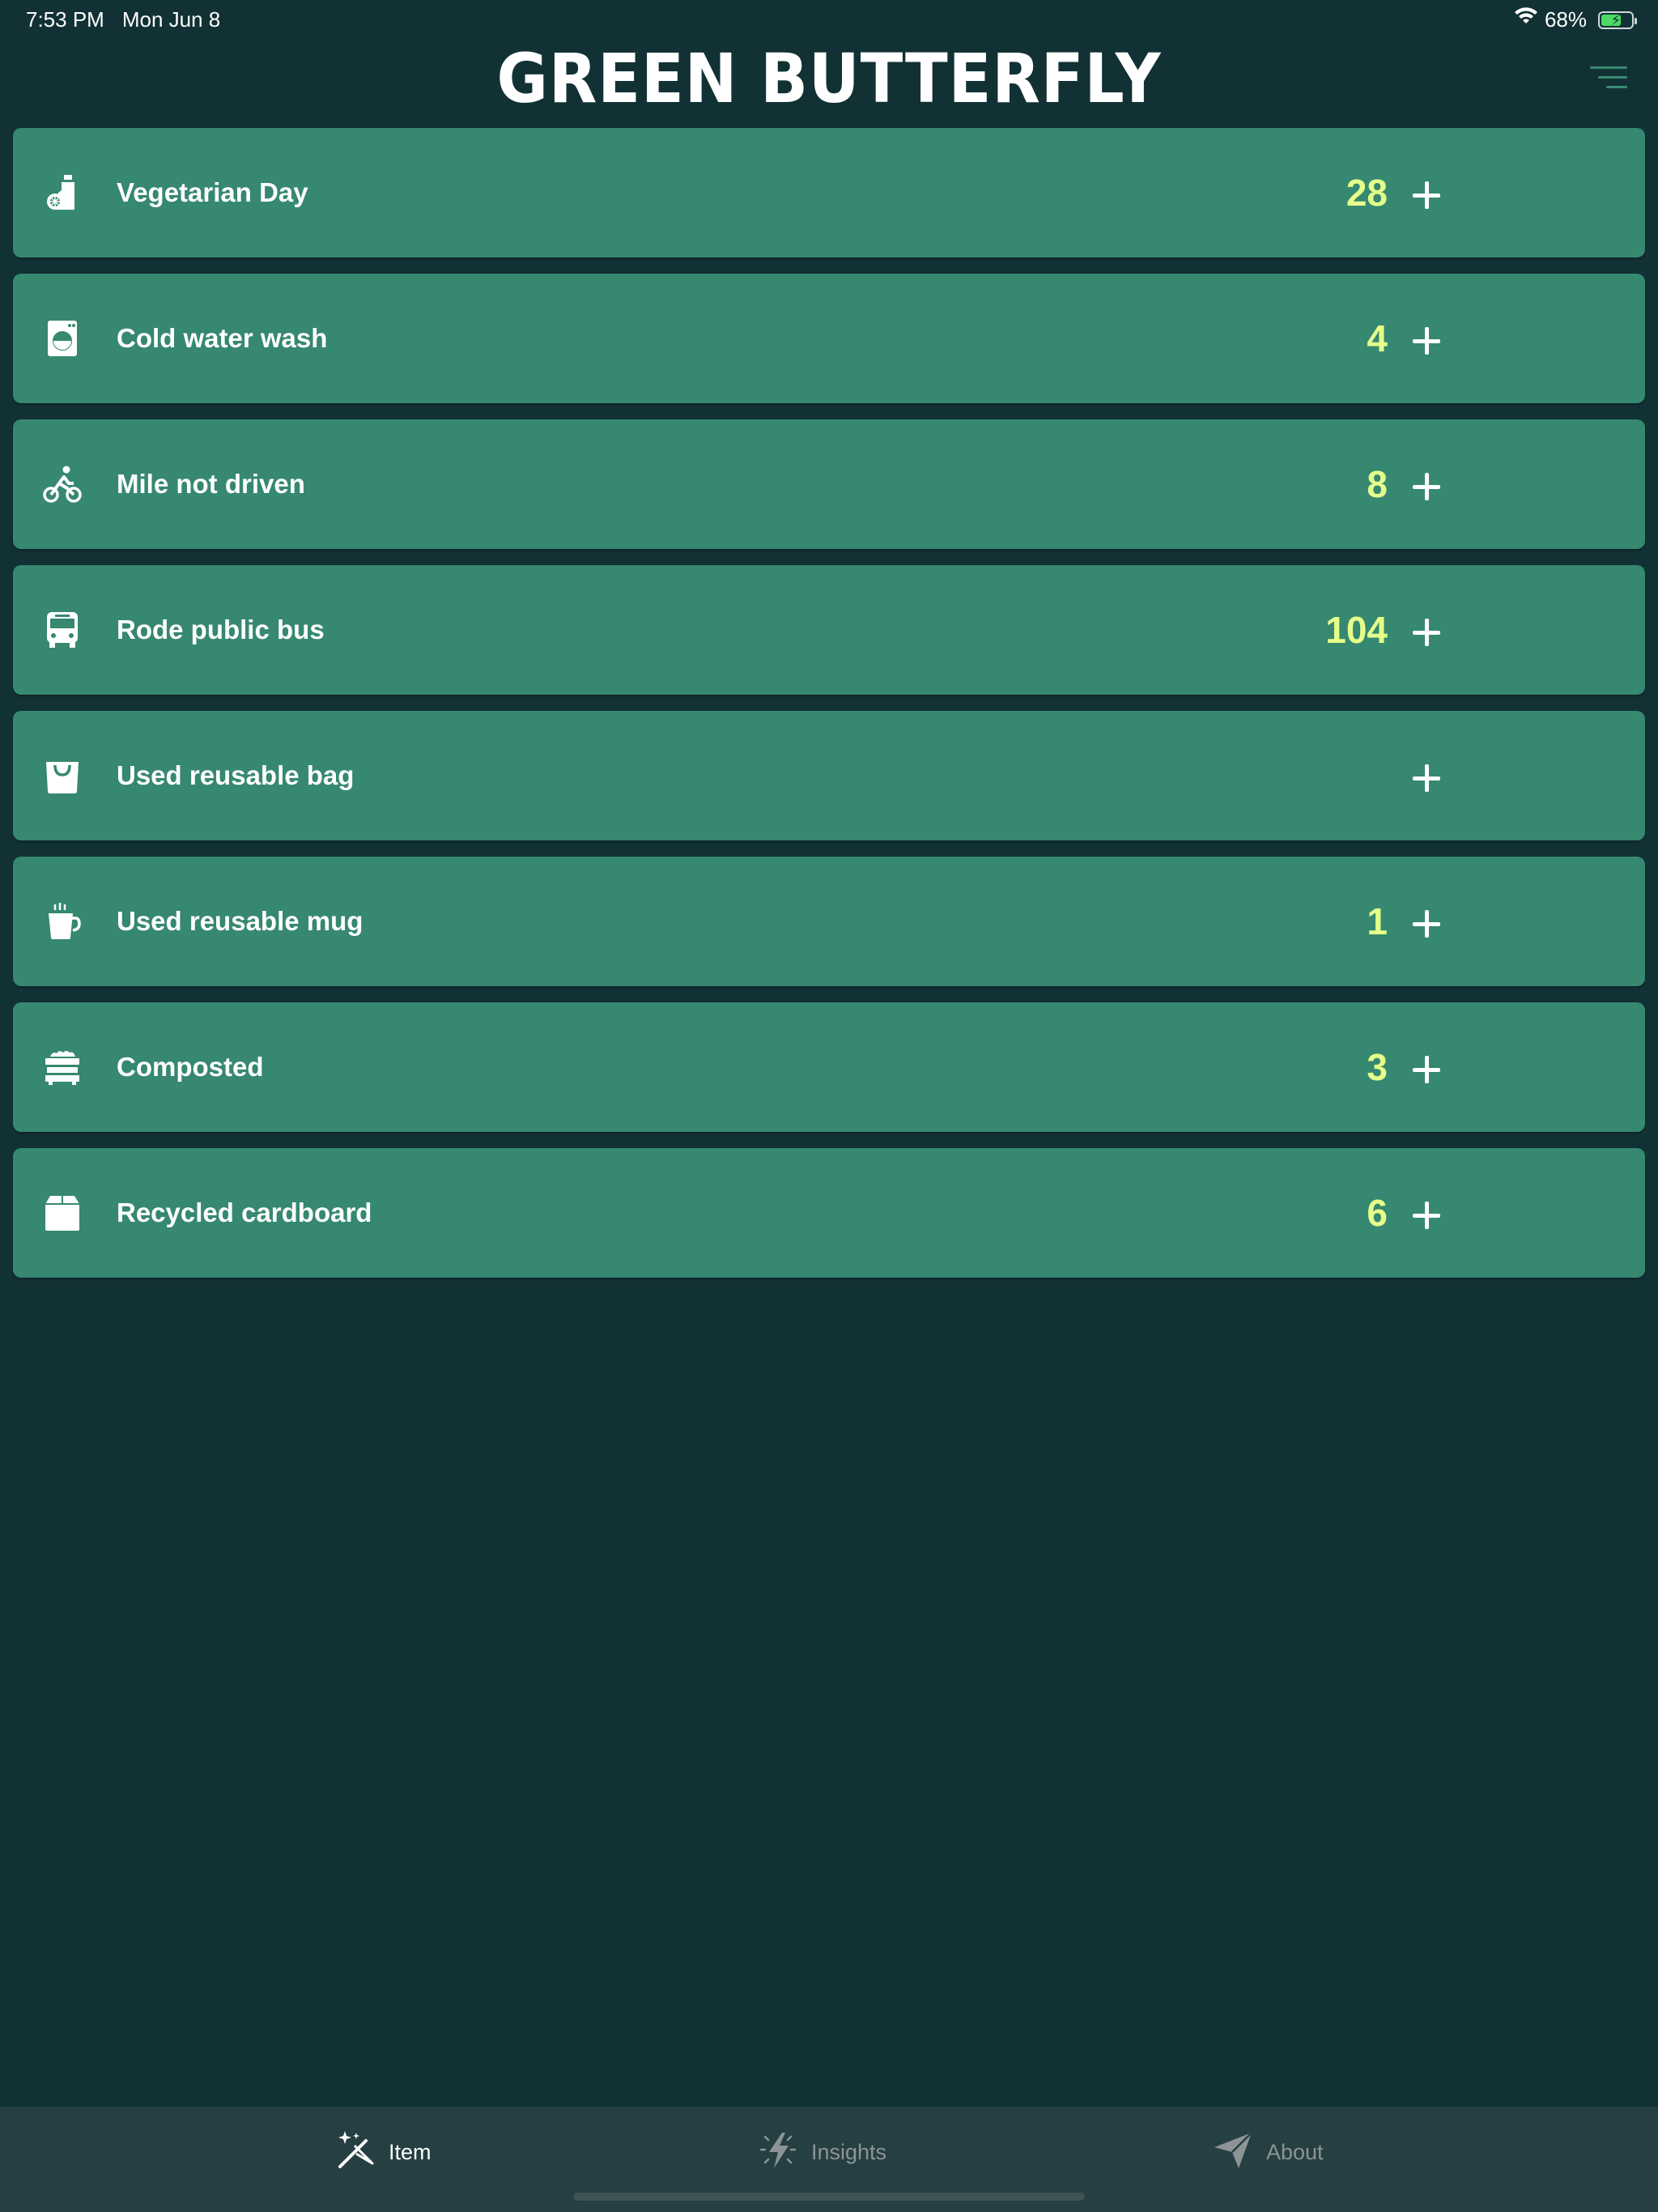 The width and height of the screenshot is (1658, 2212). I want to click on item-count: 8, so click(1377, 484).